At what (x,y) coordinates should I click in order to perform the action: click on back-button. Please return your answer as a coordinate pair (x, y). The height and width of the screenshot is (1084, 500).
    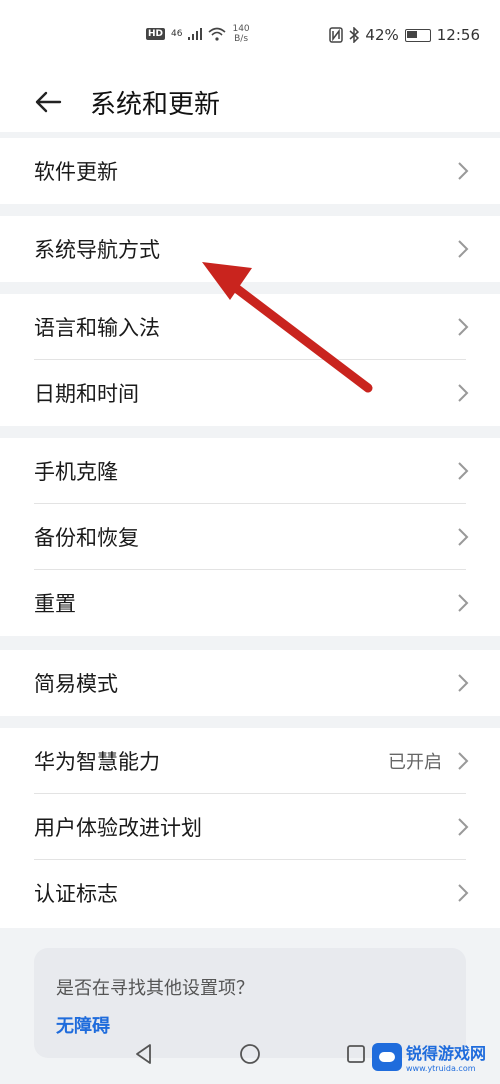
    Looking at the image, I should click on (48, 102).